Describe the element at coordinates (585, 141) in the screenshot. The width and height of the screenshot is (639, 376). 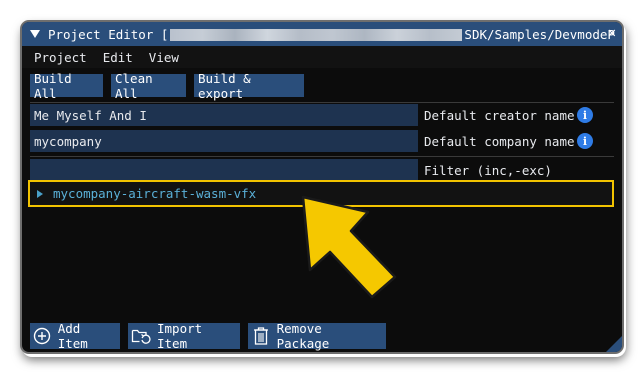
I see `company-info-icon: i` at that location.